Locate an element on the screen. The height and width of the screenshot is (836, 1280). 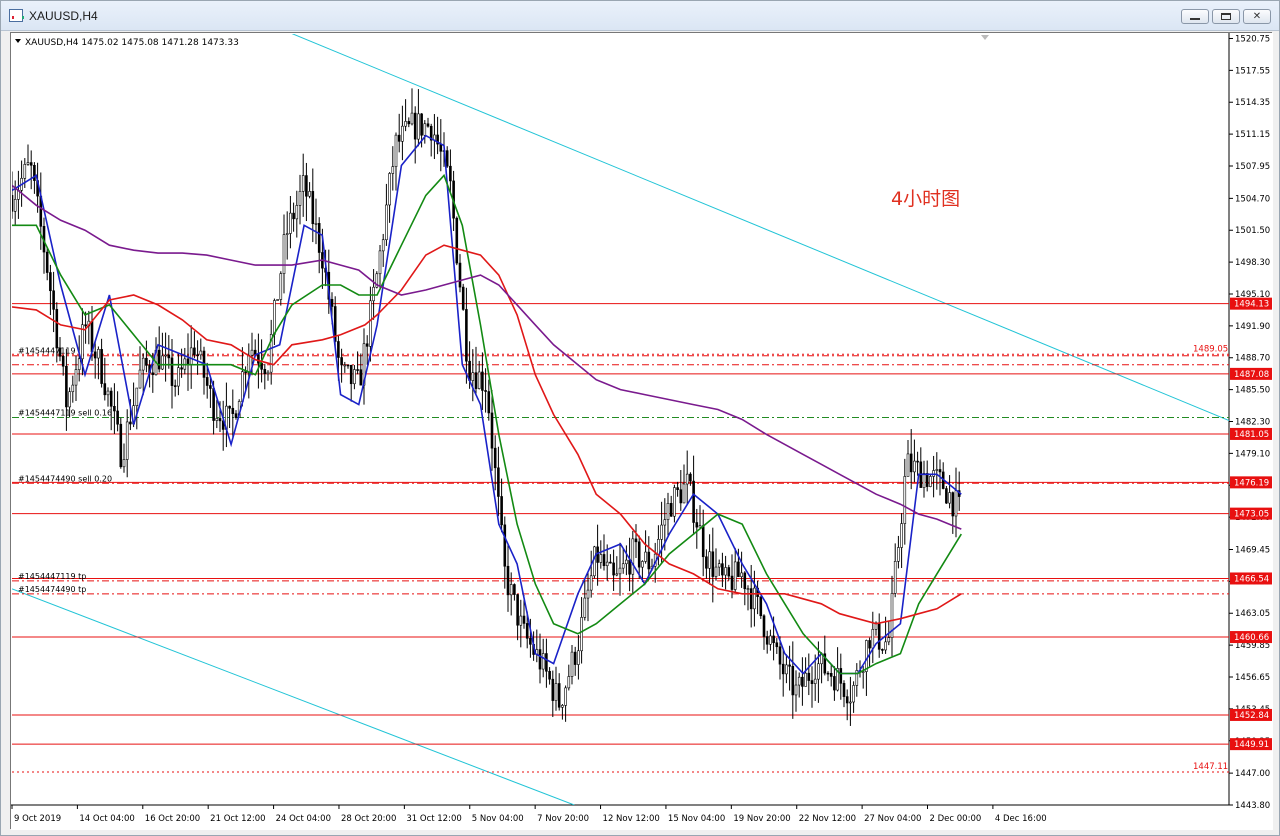
y-tick-label-1: 1517.55 is located at coordinates (1252, 71).